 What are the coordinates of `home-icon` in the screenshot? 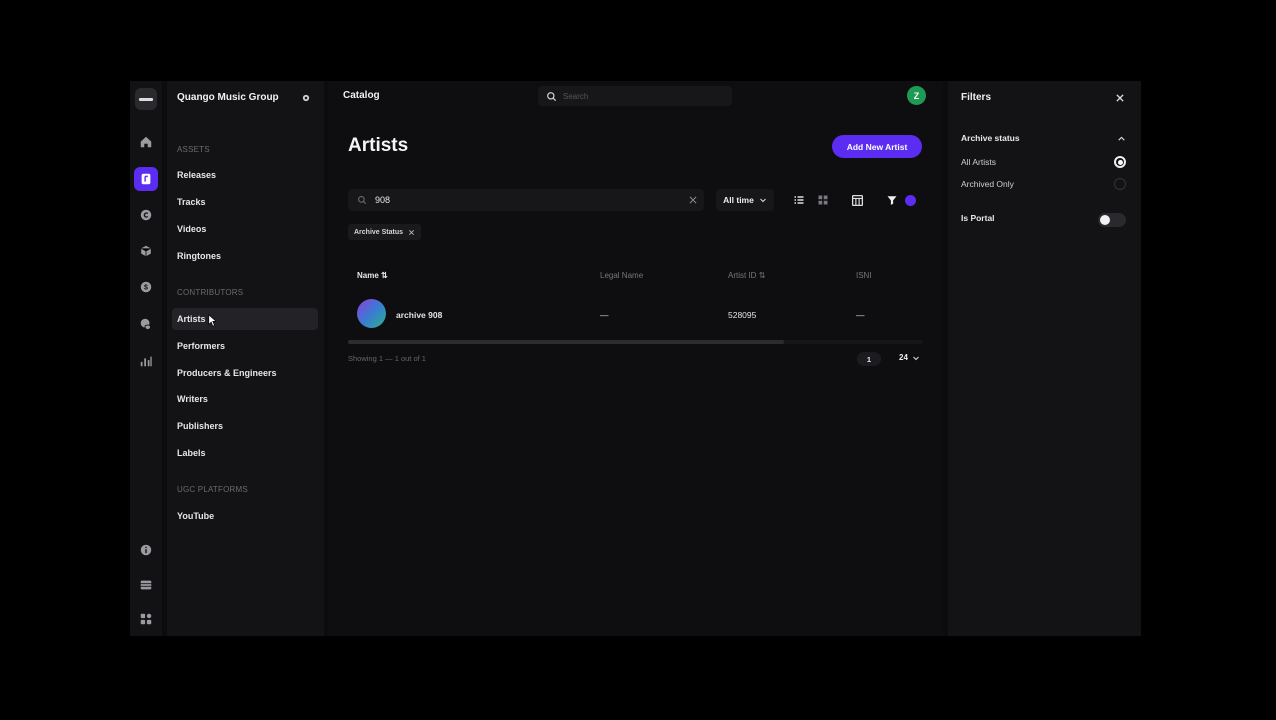 It's located at (146, 142).